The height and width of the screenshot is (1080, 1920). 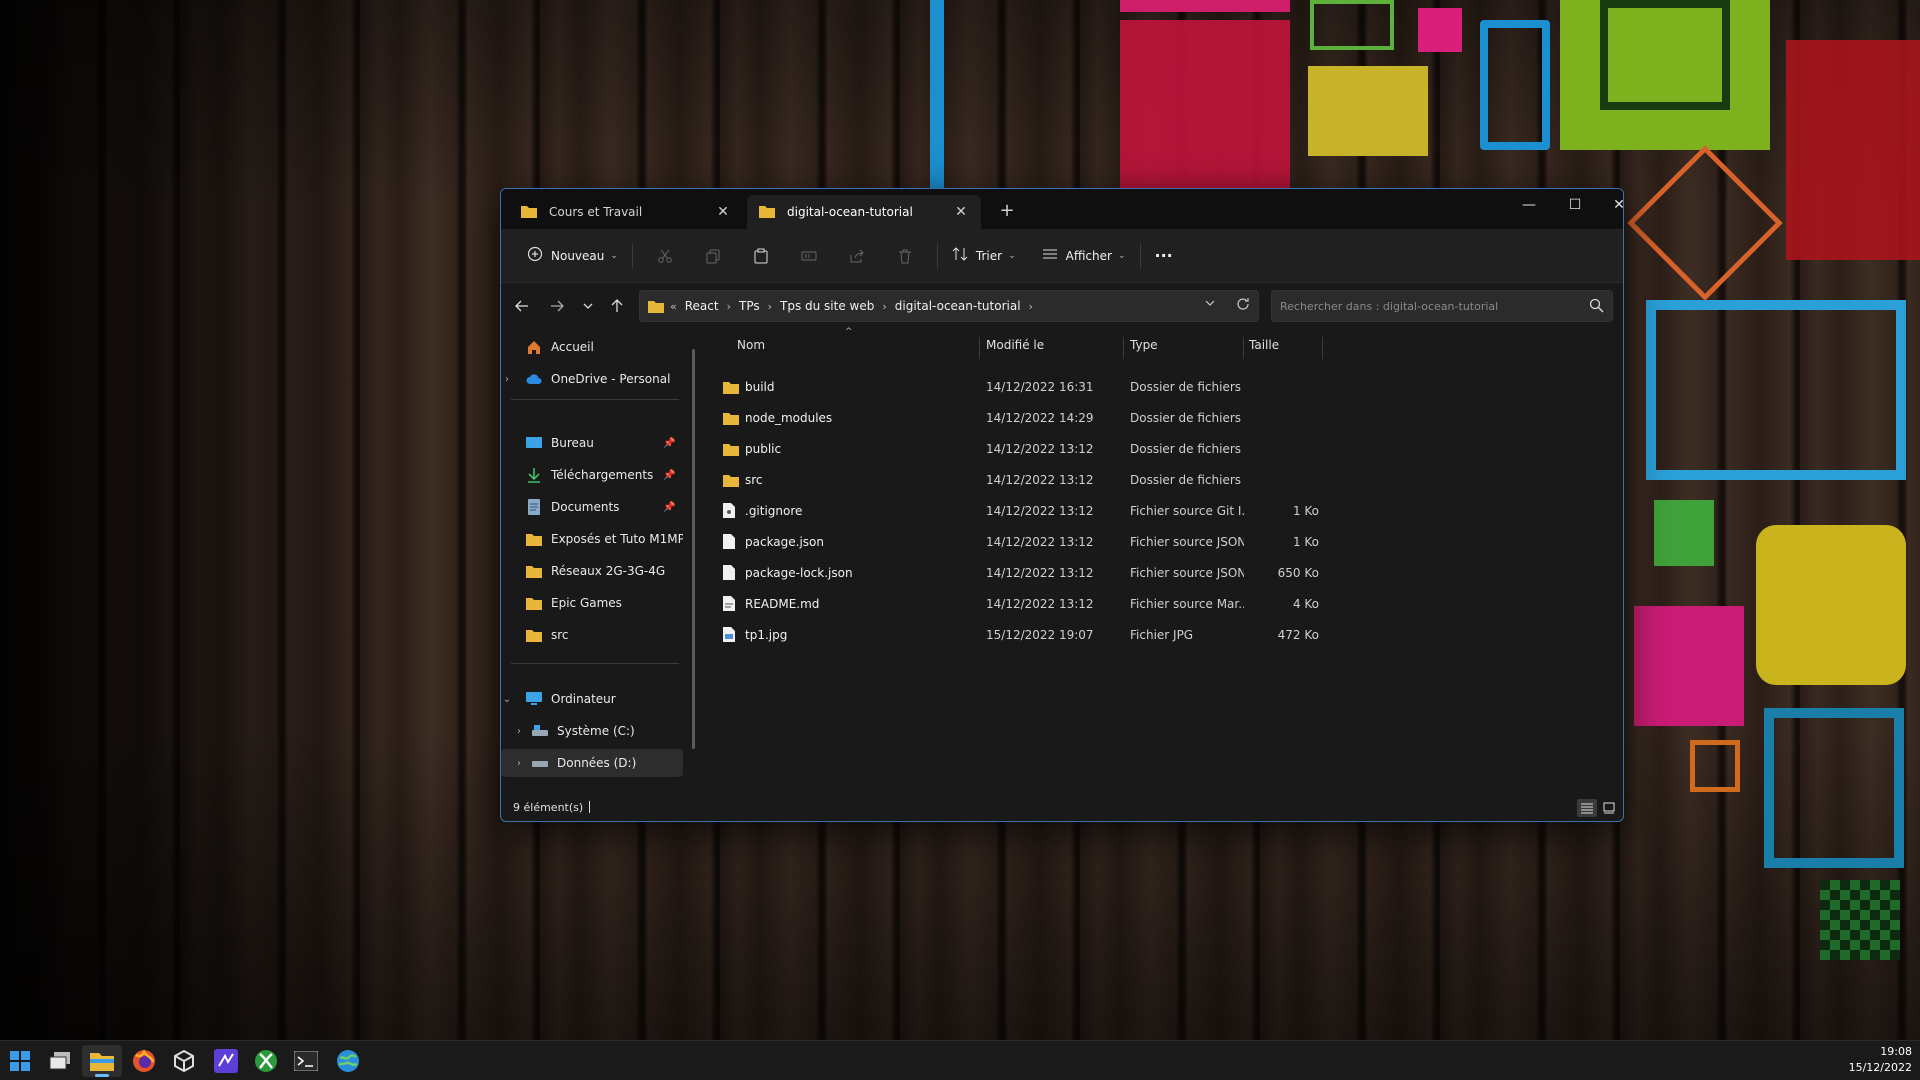 I want to click on file-name-cell: tp1.jpg, so click(x=843, y=634).